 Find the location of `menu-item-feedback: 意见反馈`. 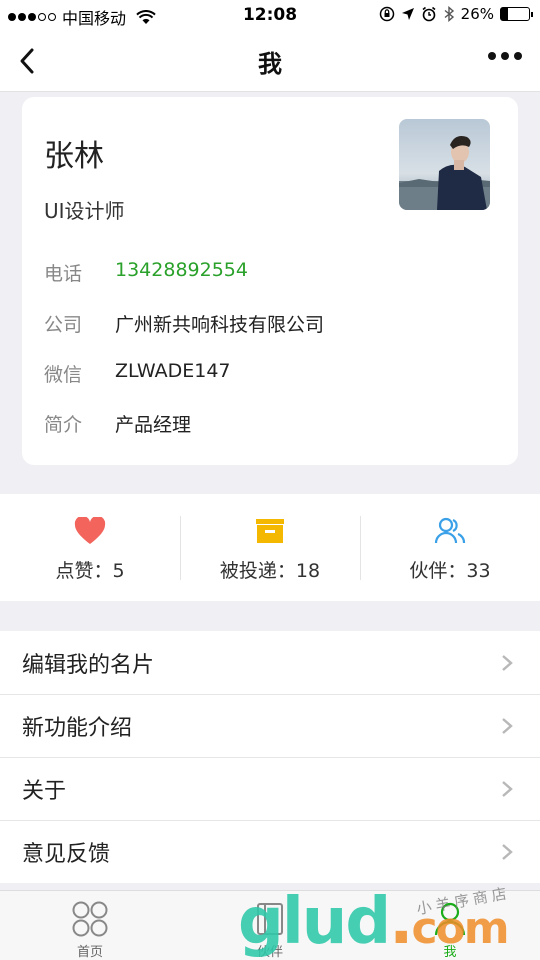

menu-item-feedback: 意见反馈 is located at coordinates (270, 851).